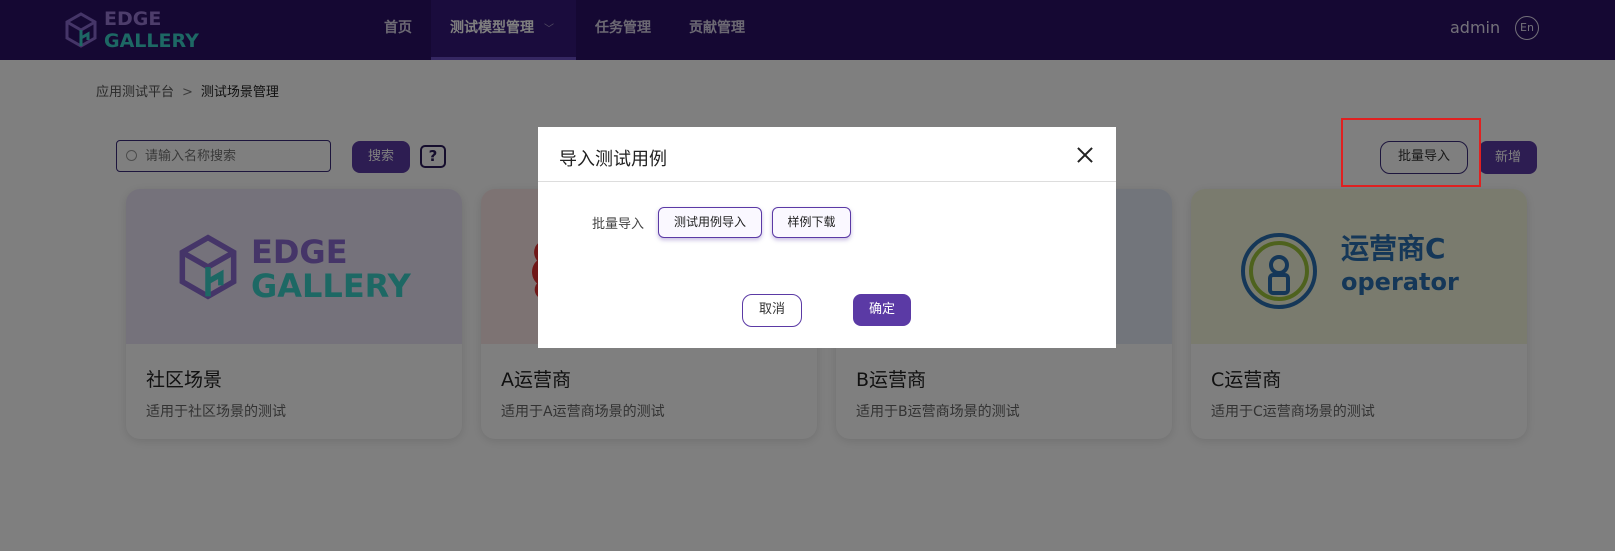  Describe the element at coordinates (807, 30) in the screenshot. I see `modal-mask-header` at that location.